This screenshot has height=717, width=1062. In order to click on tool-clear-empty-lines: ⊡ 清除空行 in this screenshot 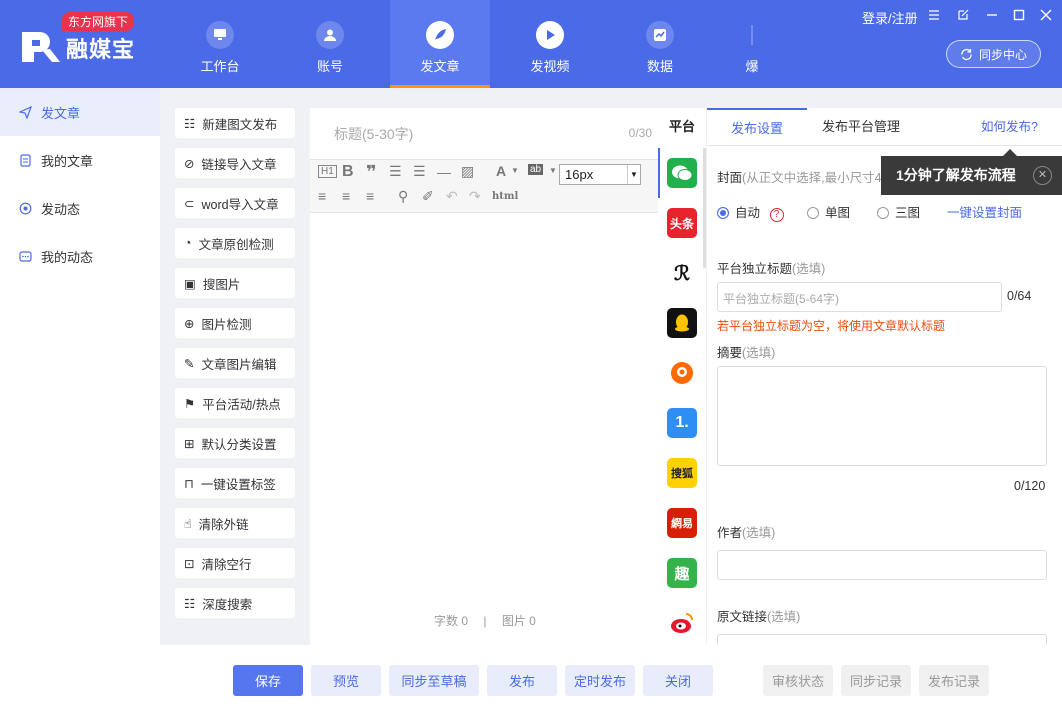, I will do `click(235, 563)`.